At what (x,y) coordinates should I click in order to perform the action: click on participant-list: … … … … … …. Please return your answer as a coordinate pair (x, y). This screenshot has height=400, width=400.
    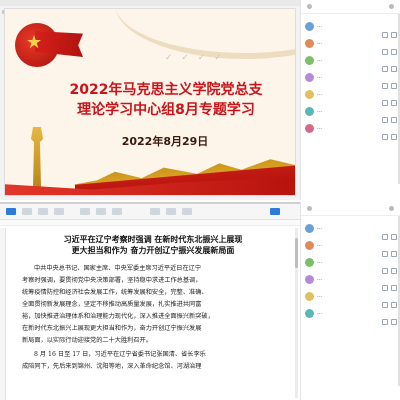
    Looking at the image, I should click on (350, 273).